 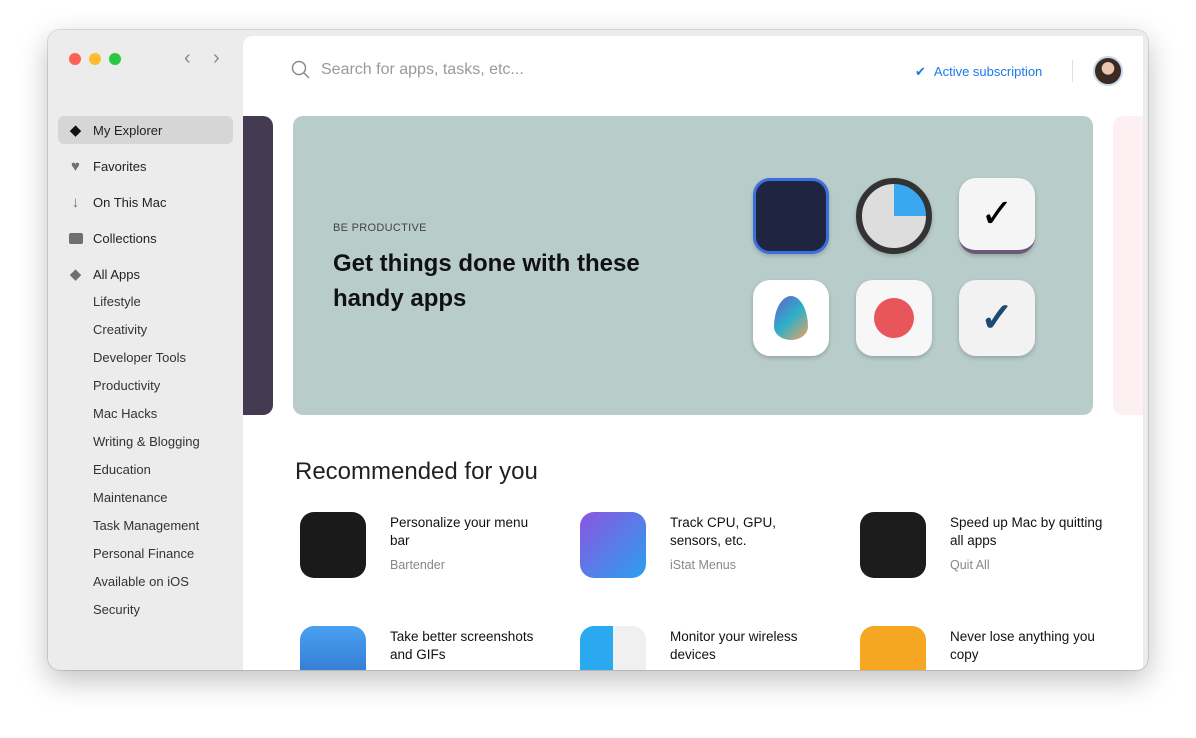 I want to click on sidebar-item-favorites: ♥ Favorites, so click(x=145, y=166).